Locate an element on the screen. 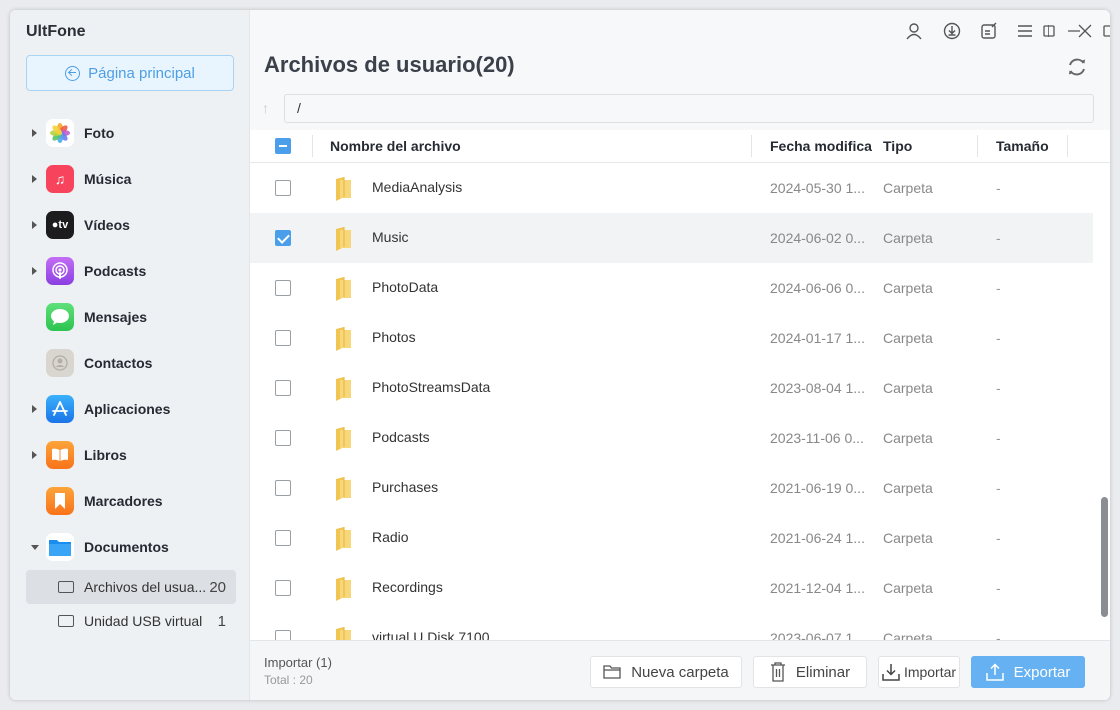 The height and width of the screenshot is (710, 1120). back-circle-icon is located at coordinates (73, 73).